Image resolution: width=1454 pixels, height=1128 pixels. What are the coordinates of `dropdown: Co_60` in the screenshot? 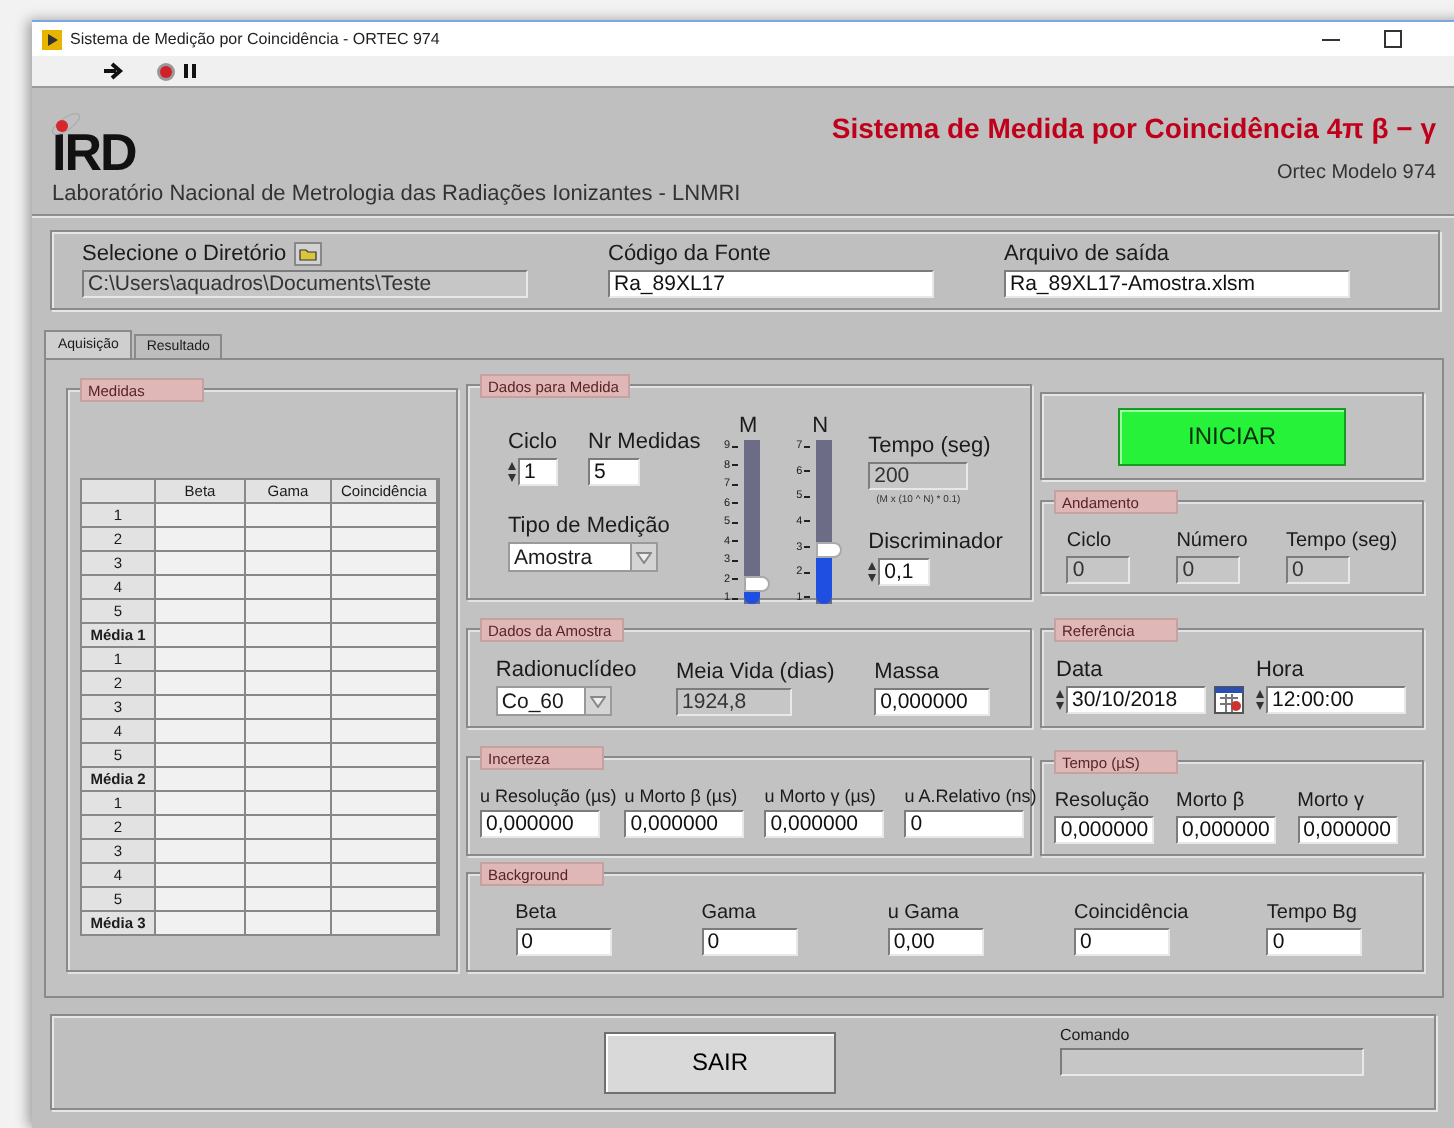 It's located at (553, 701).